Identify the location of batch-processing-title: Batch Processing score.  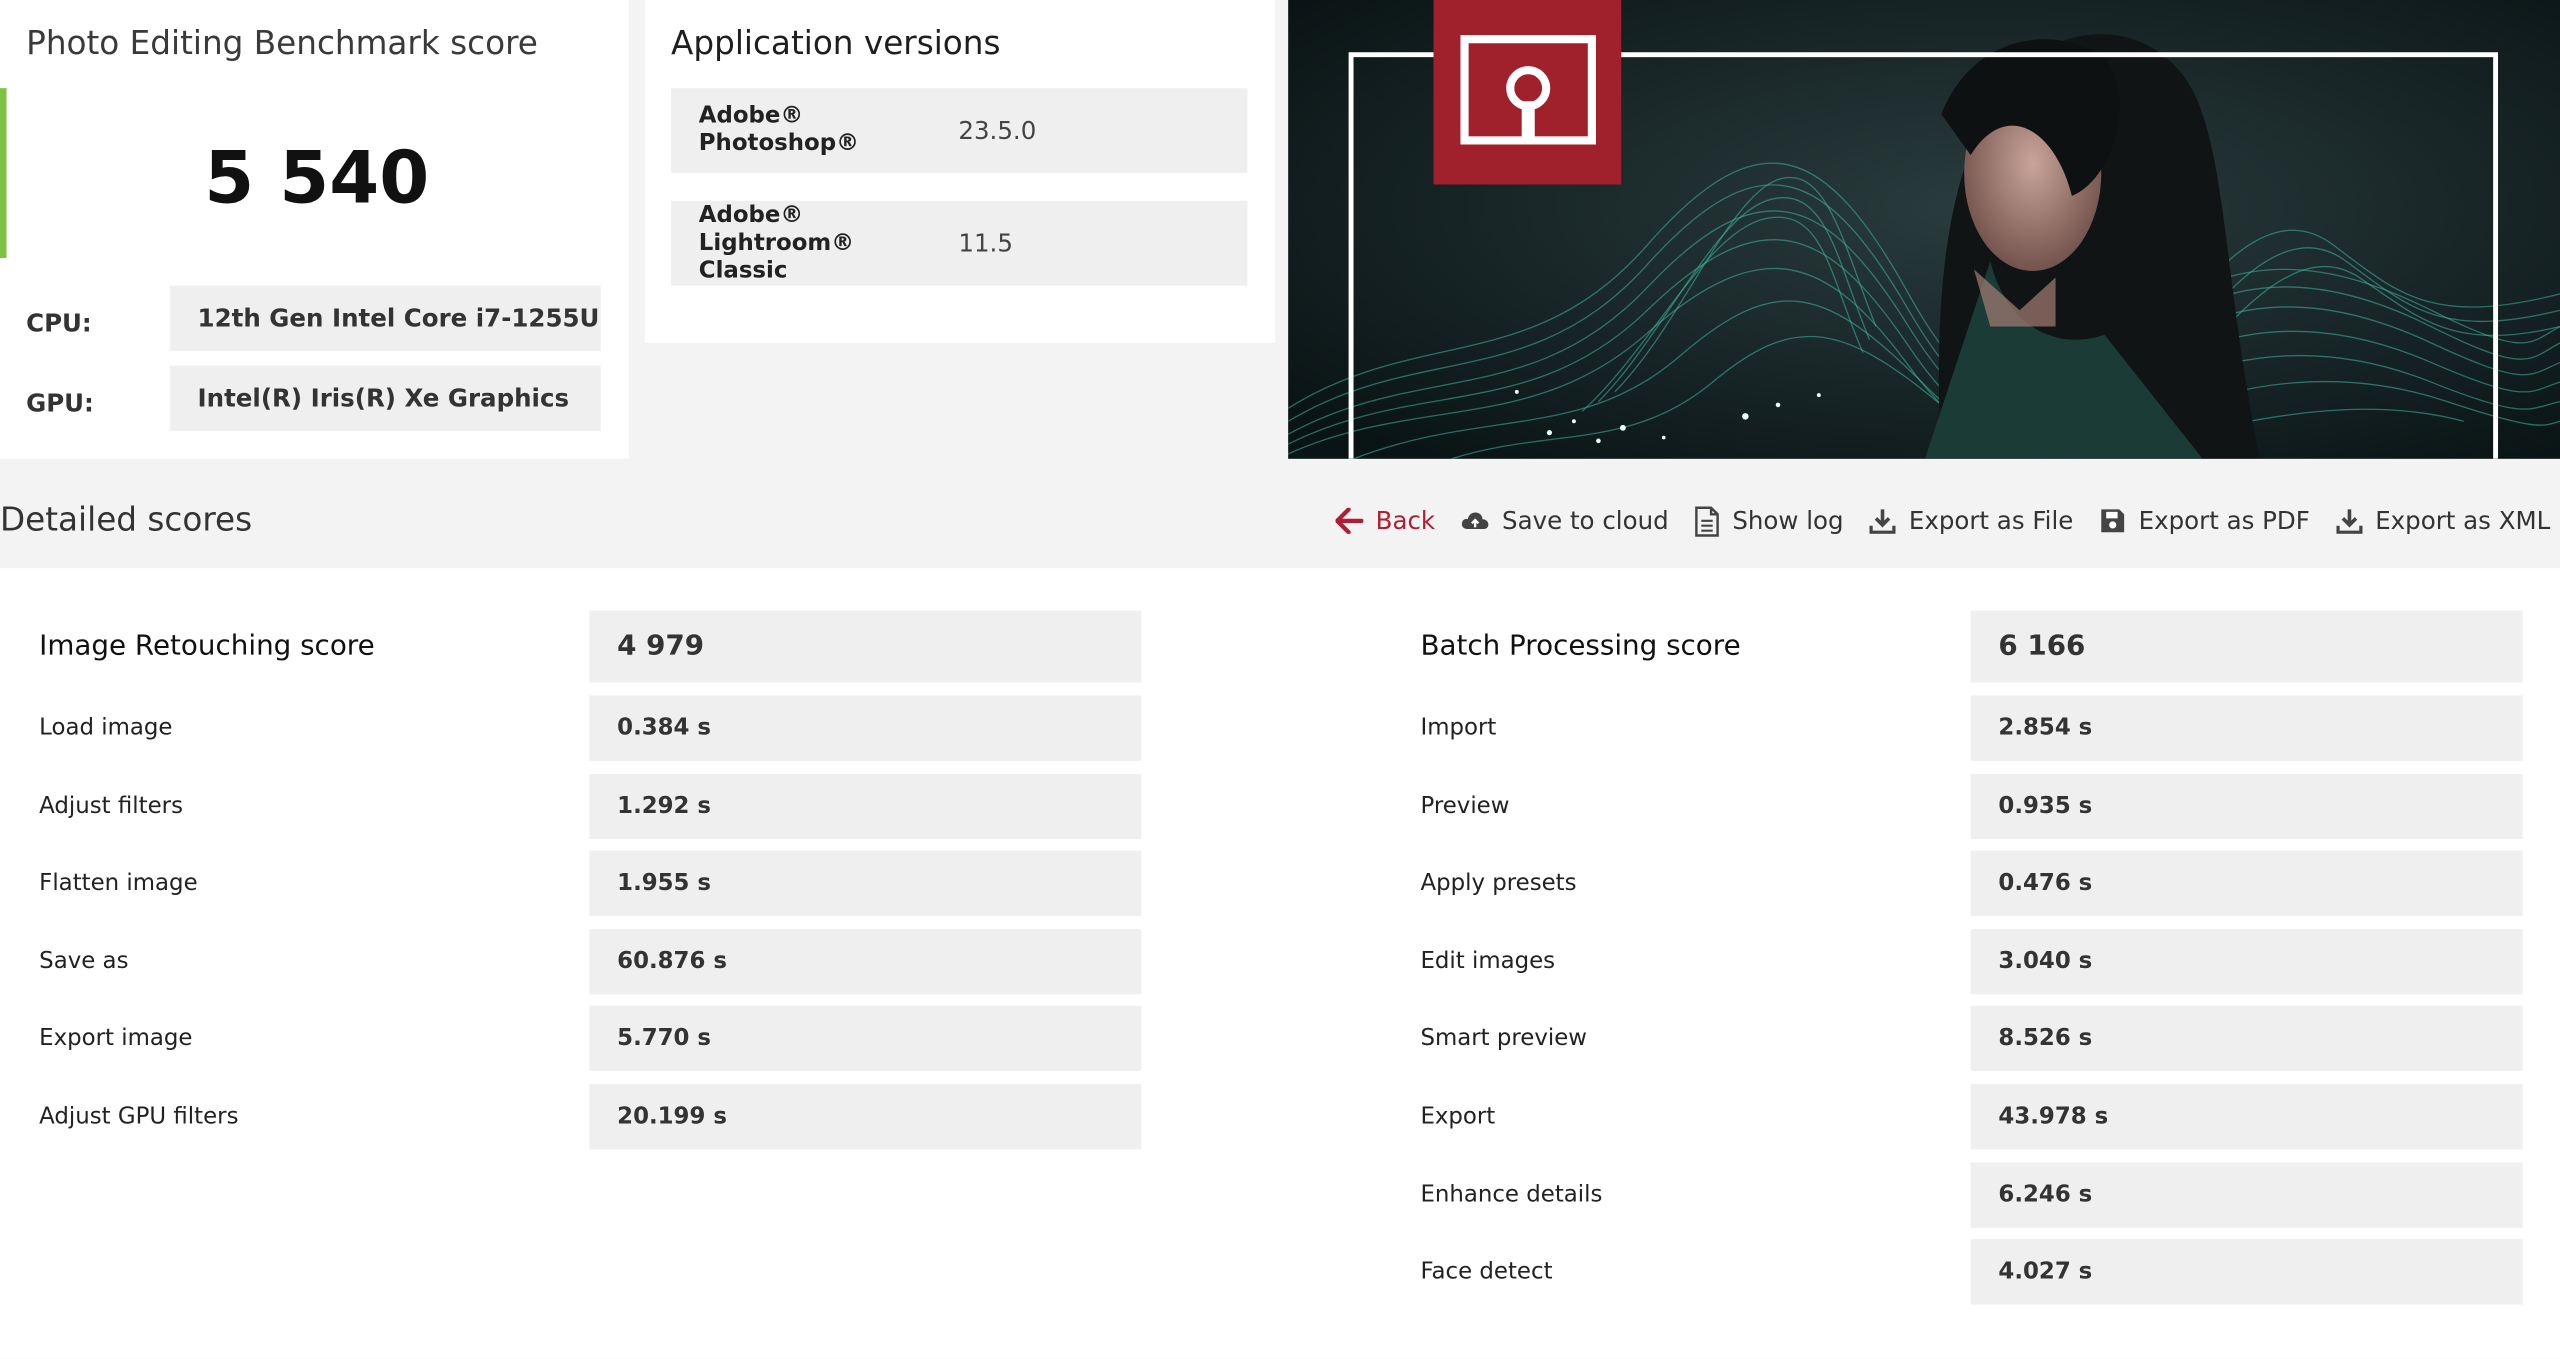
(1580, 646).